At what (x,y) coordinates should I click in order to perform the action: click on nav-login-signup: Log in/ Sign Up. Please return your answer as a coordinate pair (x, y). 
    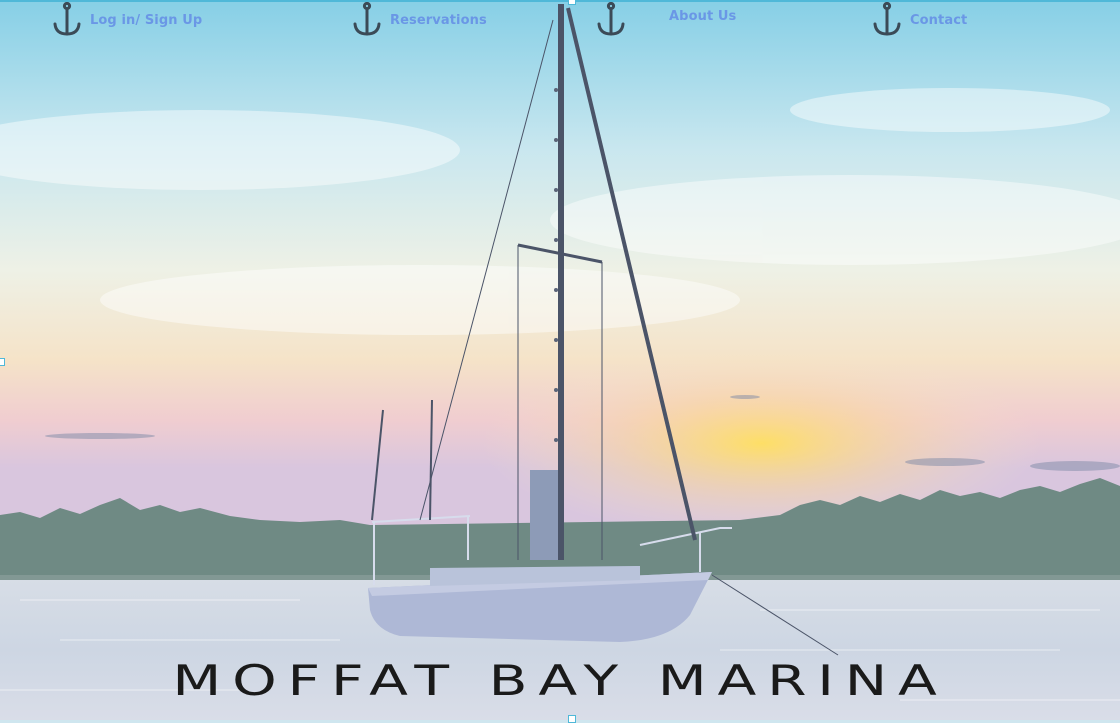
    Looking at the image, I should click on (127, 19).